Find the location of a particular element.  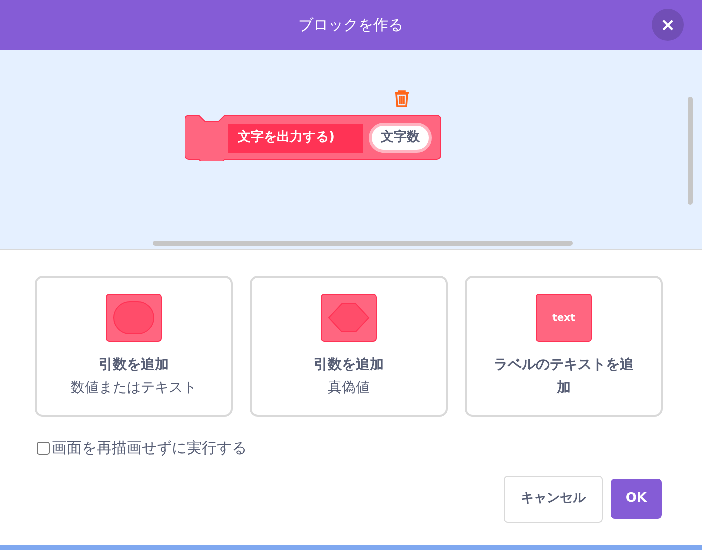

checkbox-label: 画面を再描画せずに実行する is located at coordinates (149, 448).